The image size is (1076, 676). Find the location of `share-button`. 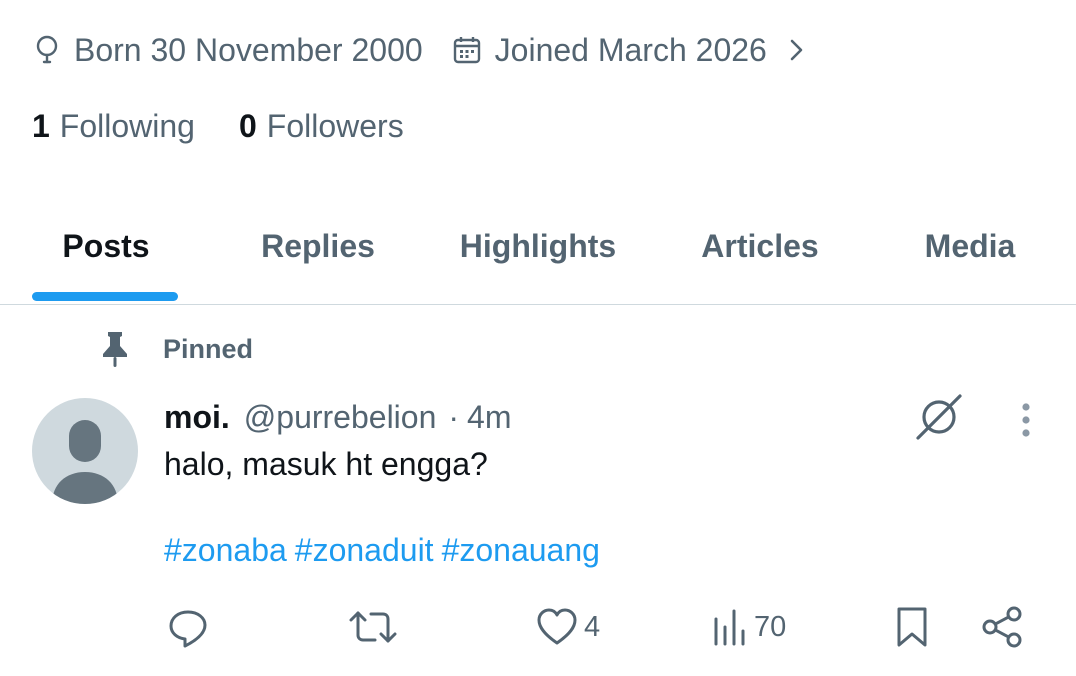

share-button is located at coordinates (1002, 627).